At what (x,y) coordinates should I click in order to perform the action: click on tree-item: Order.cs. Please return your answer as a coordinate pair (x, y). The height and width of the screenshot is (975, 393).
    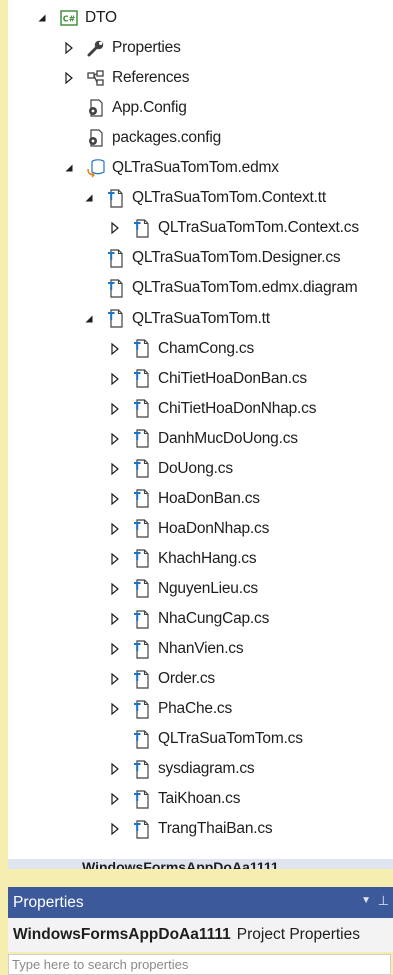
    Looking at the image, I should click on (161, 679).